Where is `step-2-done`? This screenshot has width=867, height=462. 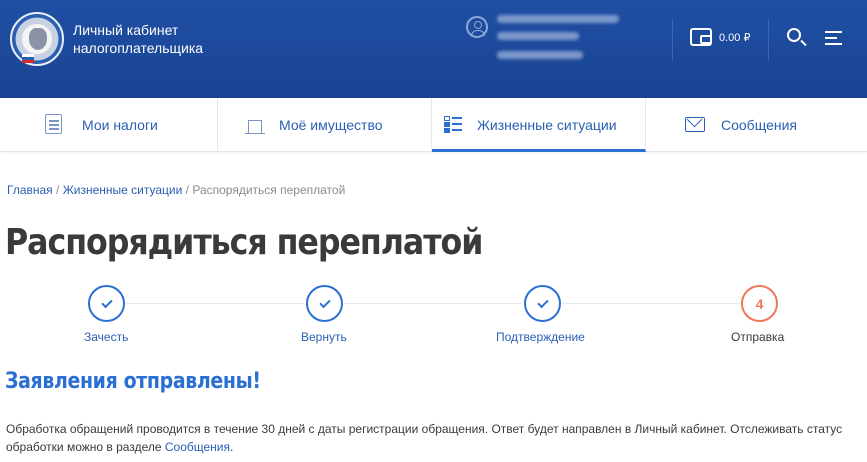
step-2-done is located at coordinates (324, 303).